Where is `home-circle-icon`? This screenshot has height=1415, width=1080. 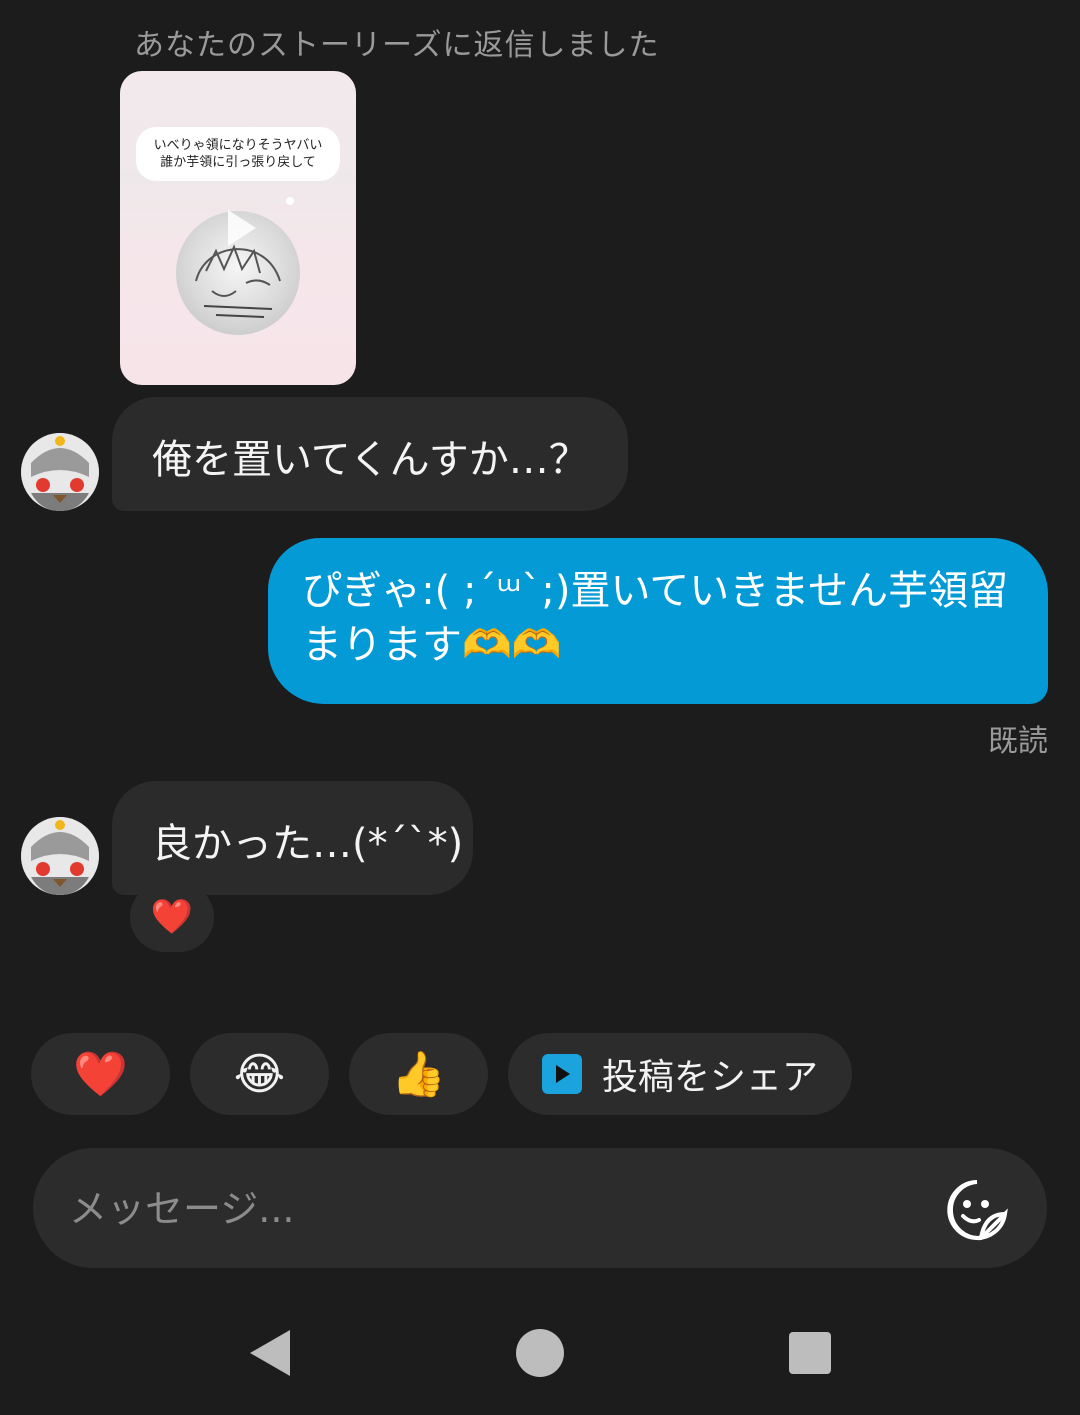
home-circle-icon is located at coordinates (540, 1353).